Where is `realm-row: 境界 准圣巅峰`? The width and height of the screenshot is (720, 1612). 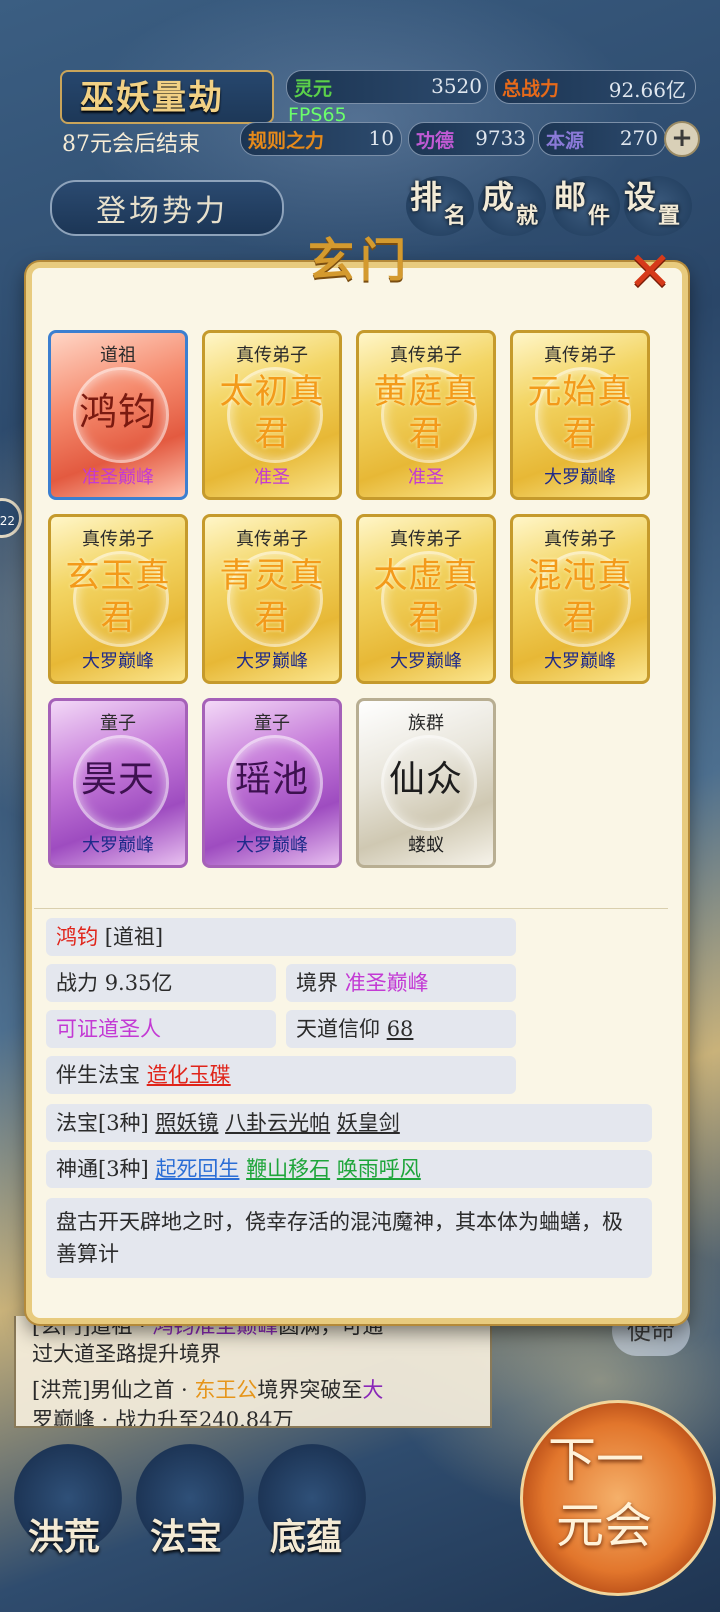 realm-row: 境界 准圣巅峰 is located at coordinates (401, 983).